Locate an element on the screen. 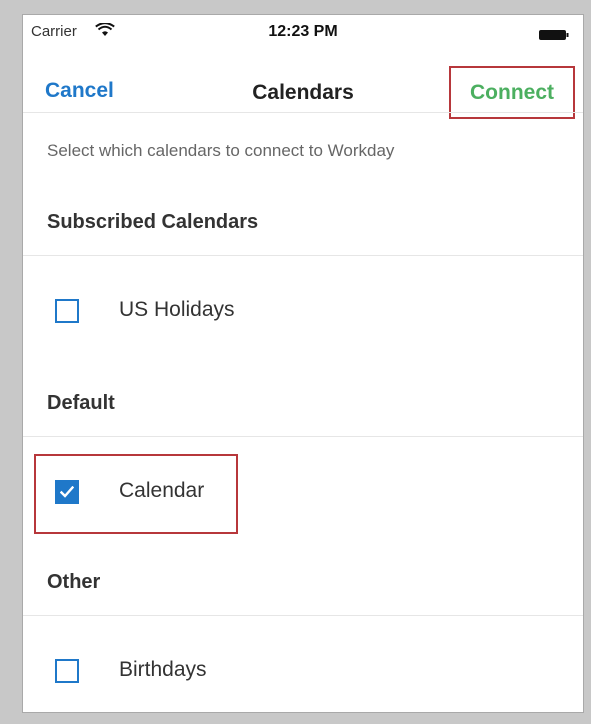 This screenshot has height=724, width=591. calendar-row-birthdays: Birthdays is located at coordinates (303, 669).